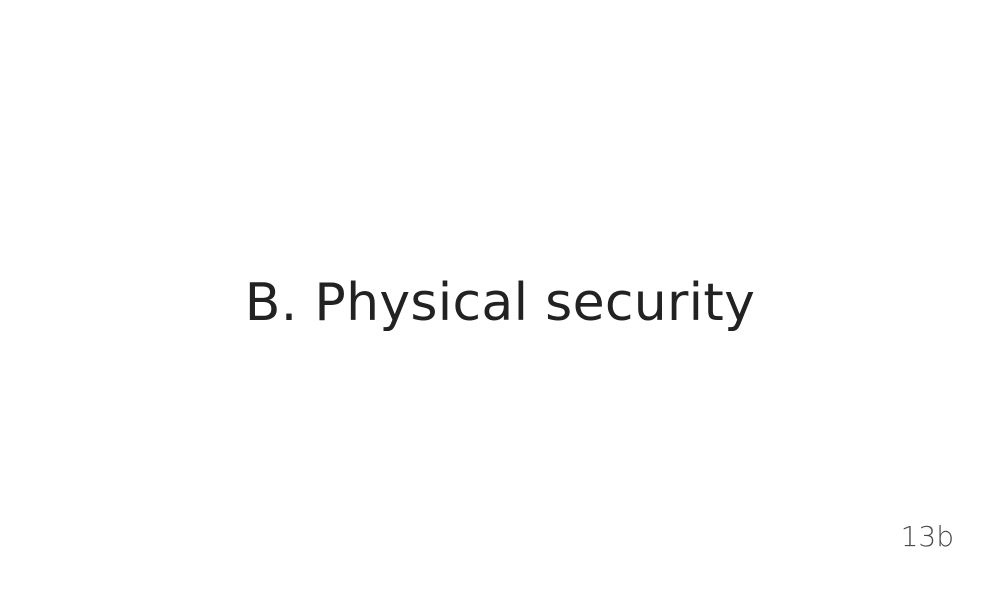  Describe the element at coordinates (927, 536) in the screenshot. I see `page-number: 13b` at that location.